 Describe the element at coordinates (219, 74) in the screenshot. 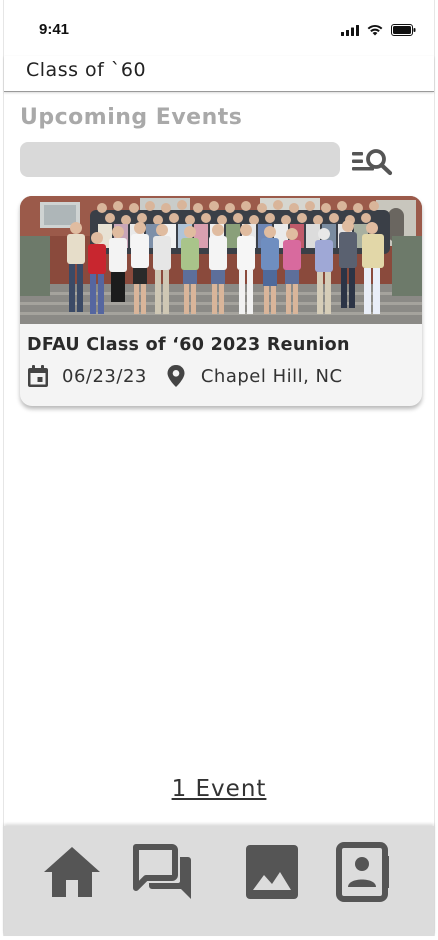

I see `app-header: Class of `60` at that location.